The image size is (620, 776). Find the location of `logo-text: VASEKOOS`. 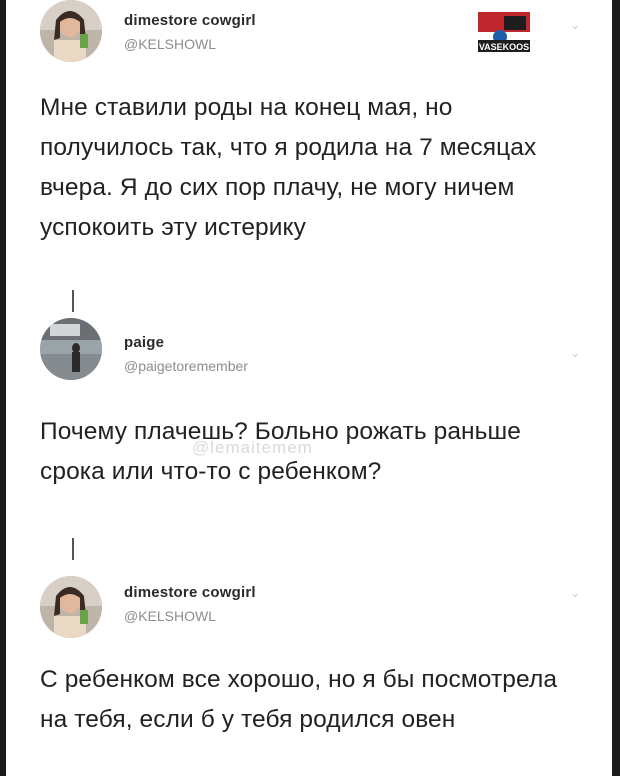

logo-text: VASEKOOS is located at coordinates (504, 47).